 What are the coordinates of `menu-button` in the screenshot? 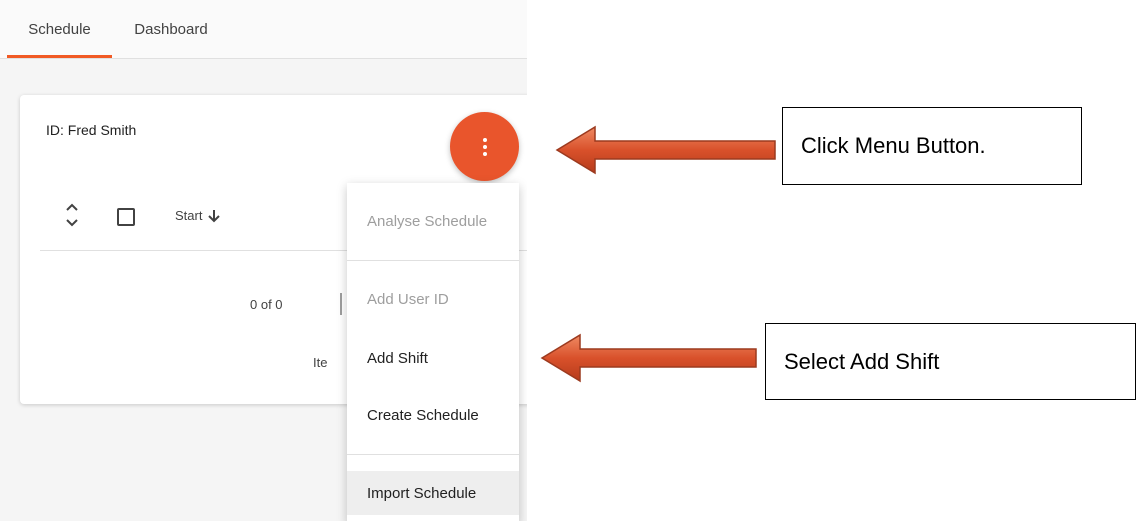 It's located at (484, 146).